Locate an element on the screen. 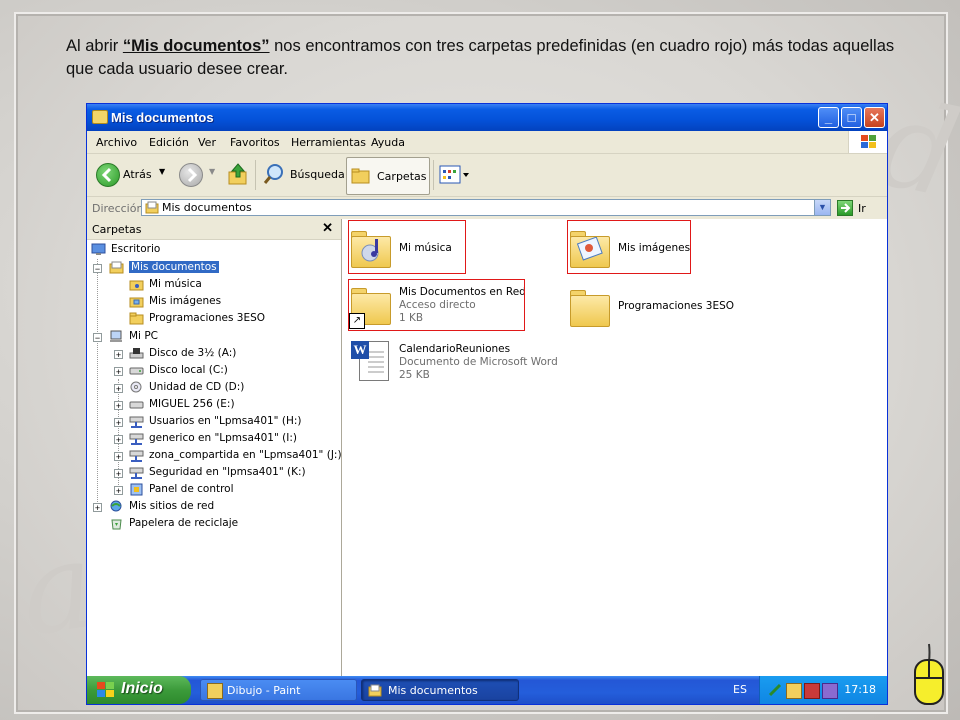 Image resolution: width=960 pixels, height=720 pixels. task-label: Dibujo - Paint is located at coordinates (264, 690).